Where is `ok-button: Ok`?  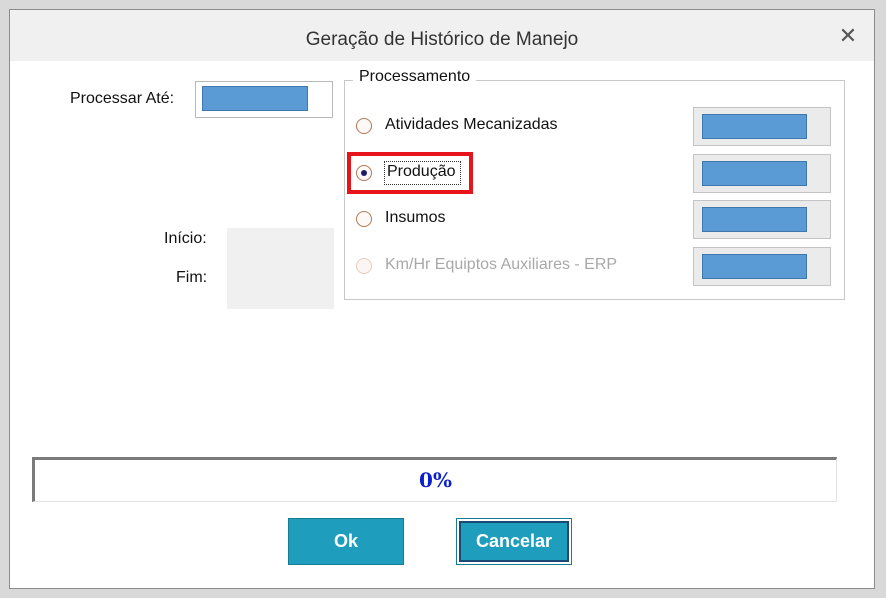
ok-button: Ok is located at coordinates (346, 541).